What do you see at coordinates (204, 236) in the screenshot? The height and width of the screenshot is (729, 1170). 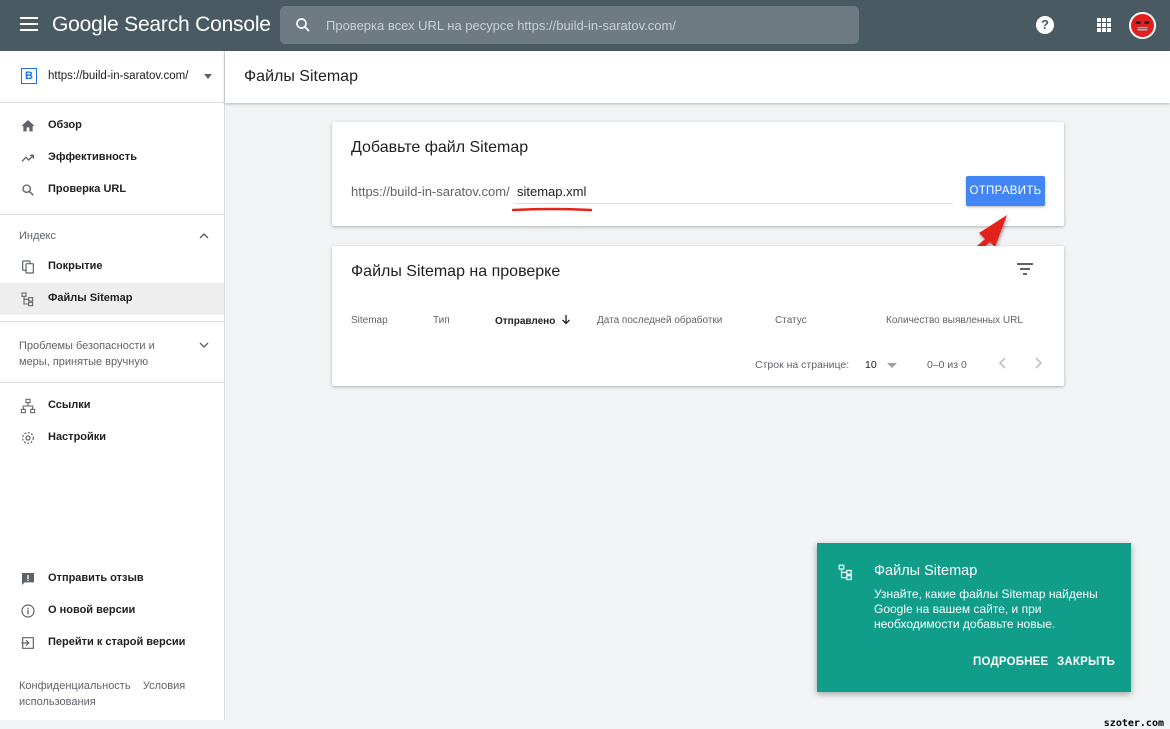 I see `chevron-up-icon` at bounding box center [204, 236].